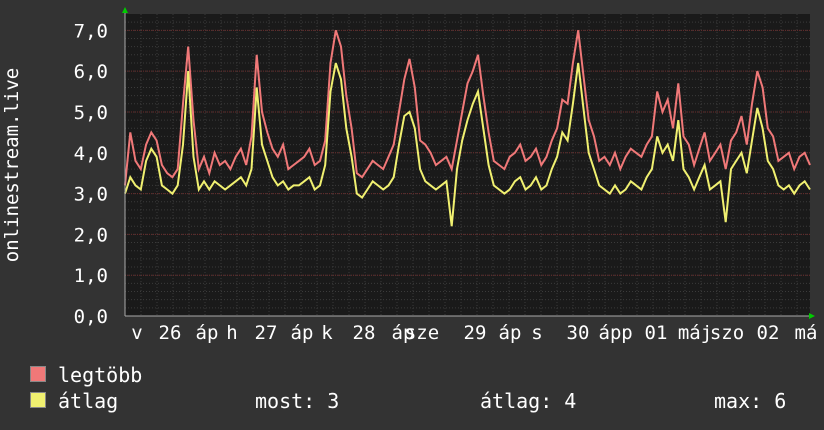  Describe the element at coordinates (420, 401) in the screenshot. I see `legend-row-avg: átlag most: 3 átlag: 4 max: 6` at that location.